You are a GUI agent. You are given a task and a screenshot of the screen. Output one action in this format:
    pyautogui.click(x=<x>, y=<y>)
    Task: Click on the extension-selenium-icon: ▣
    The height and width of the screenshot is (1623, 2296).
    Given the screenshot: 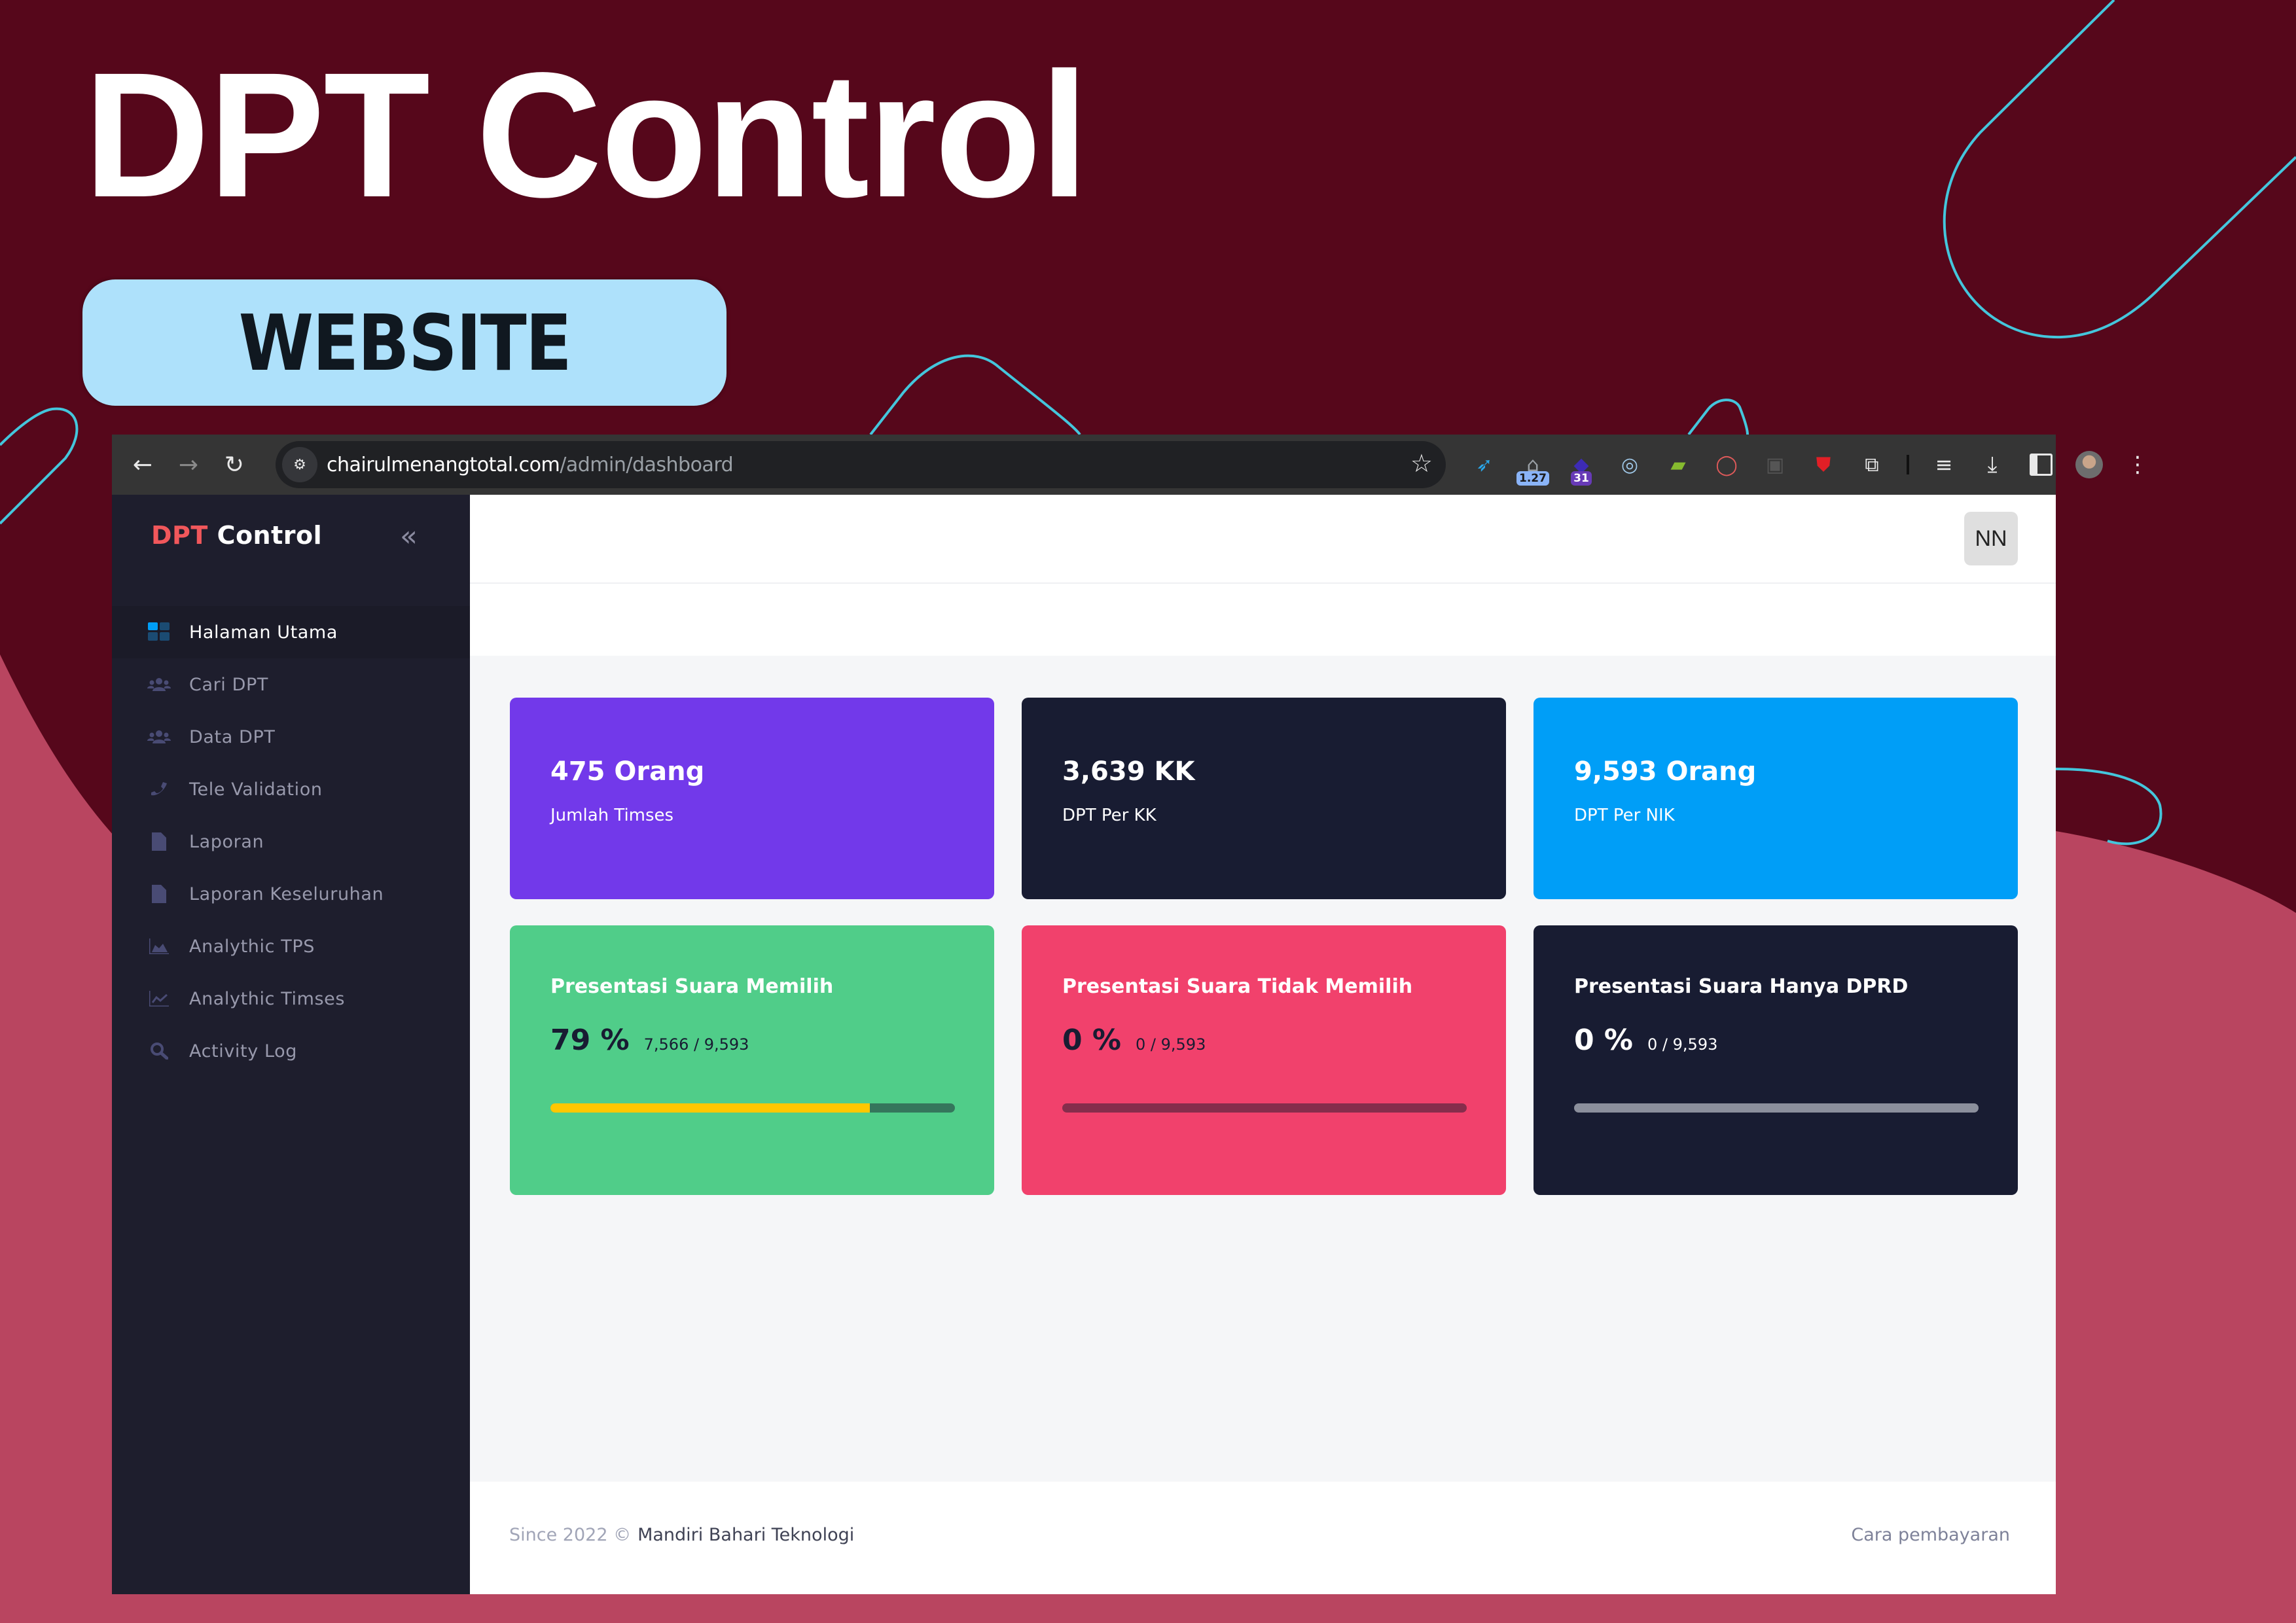 What is the action you would take?
    pyautogui.click(x=1775, y=464)
    